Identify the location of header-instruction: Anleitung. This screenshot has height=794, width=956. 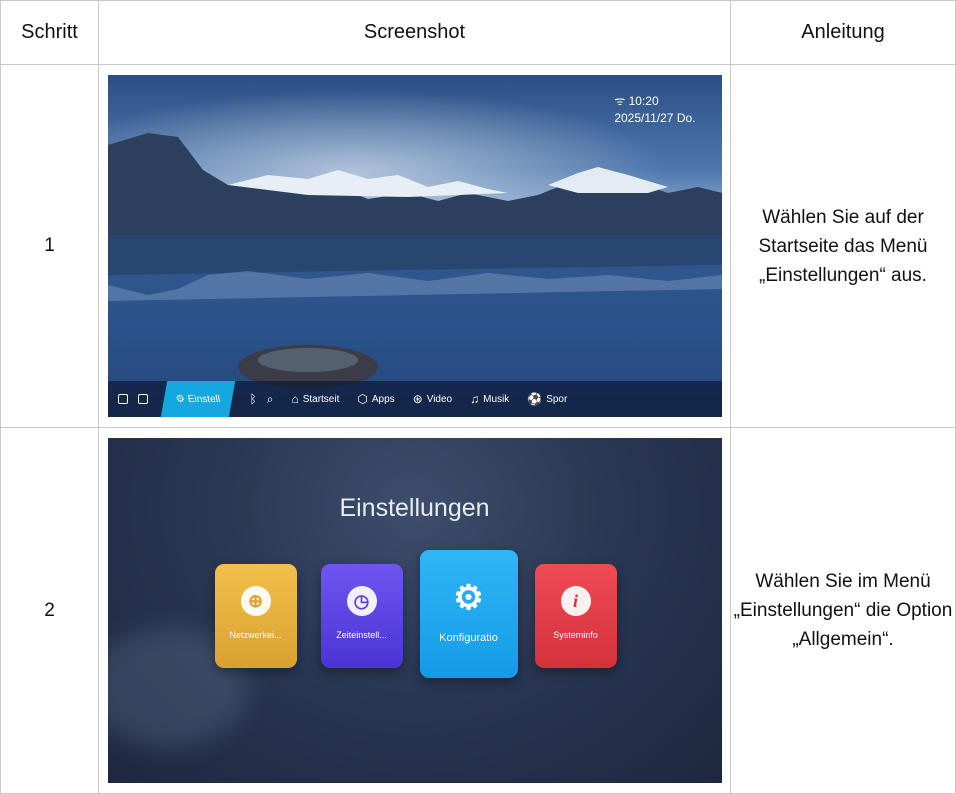
(843, 32).